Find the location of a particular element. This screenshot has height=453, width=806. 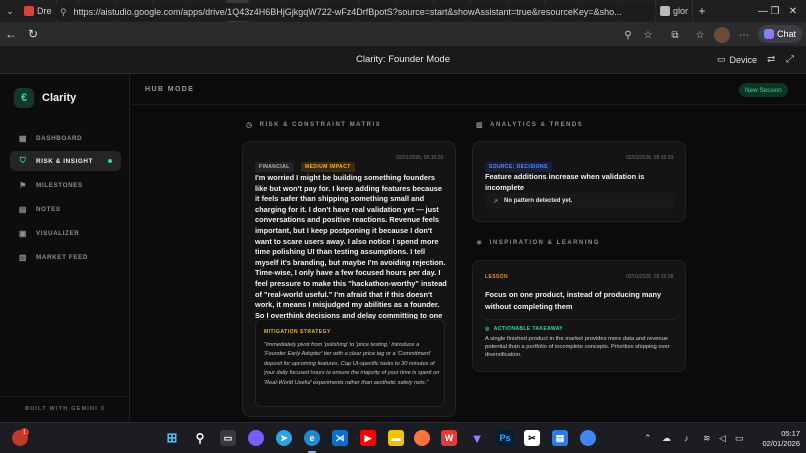

profile-avatar is located at coordinates (722, 35).